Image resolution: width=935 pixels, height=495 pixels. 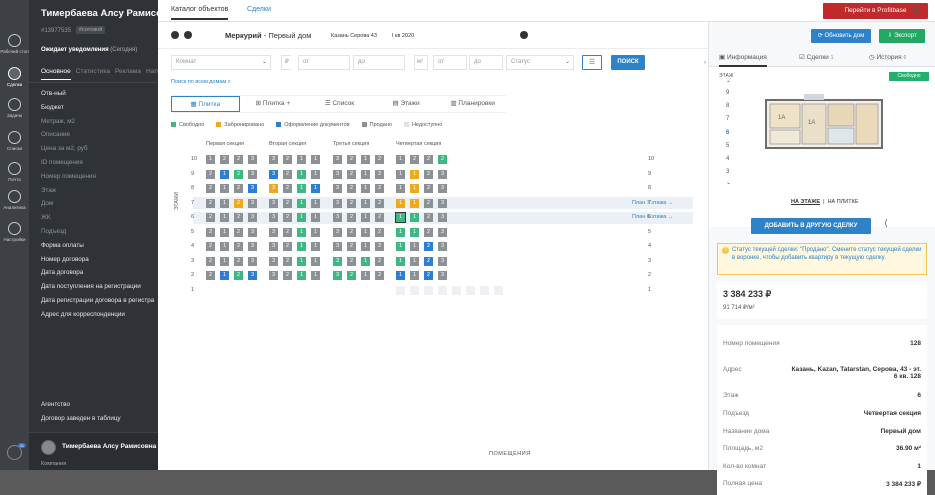 What do you see at coordinates (727, 172) in the screenshot?
I see `floor-selector-item: 3` at bounding box center [727, 172].